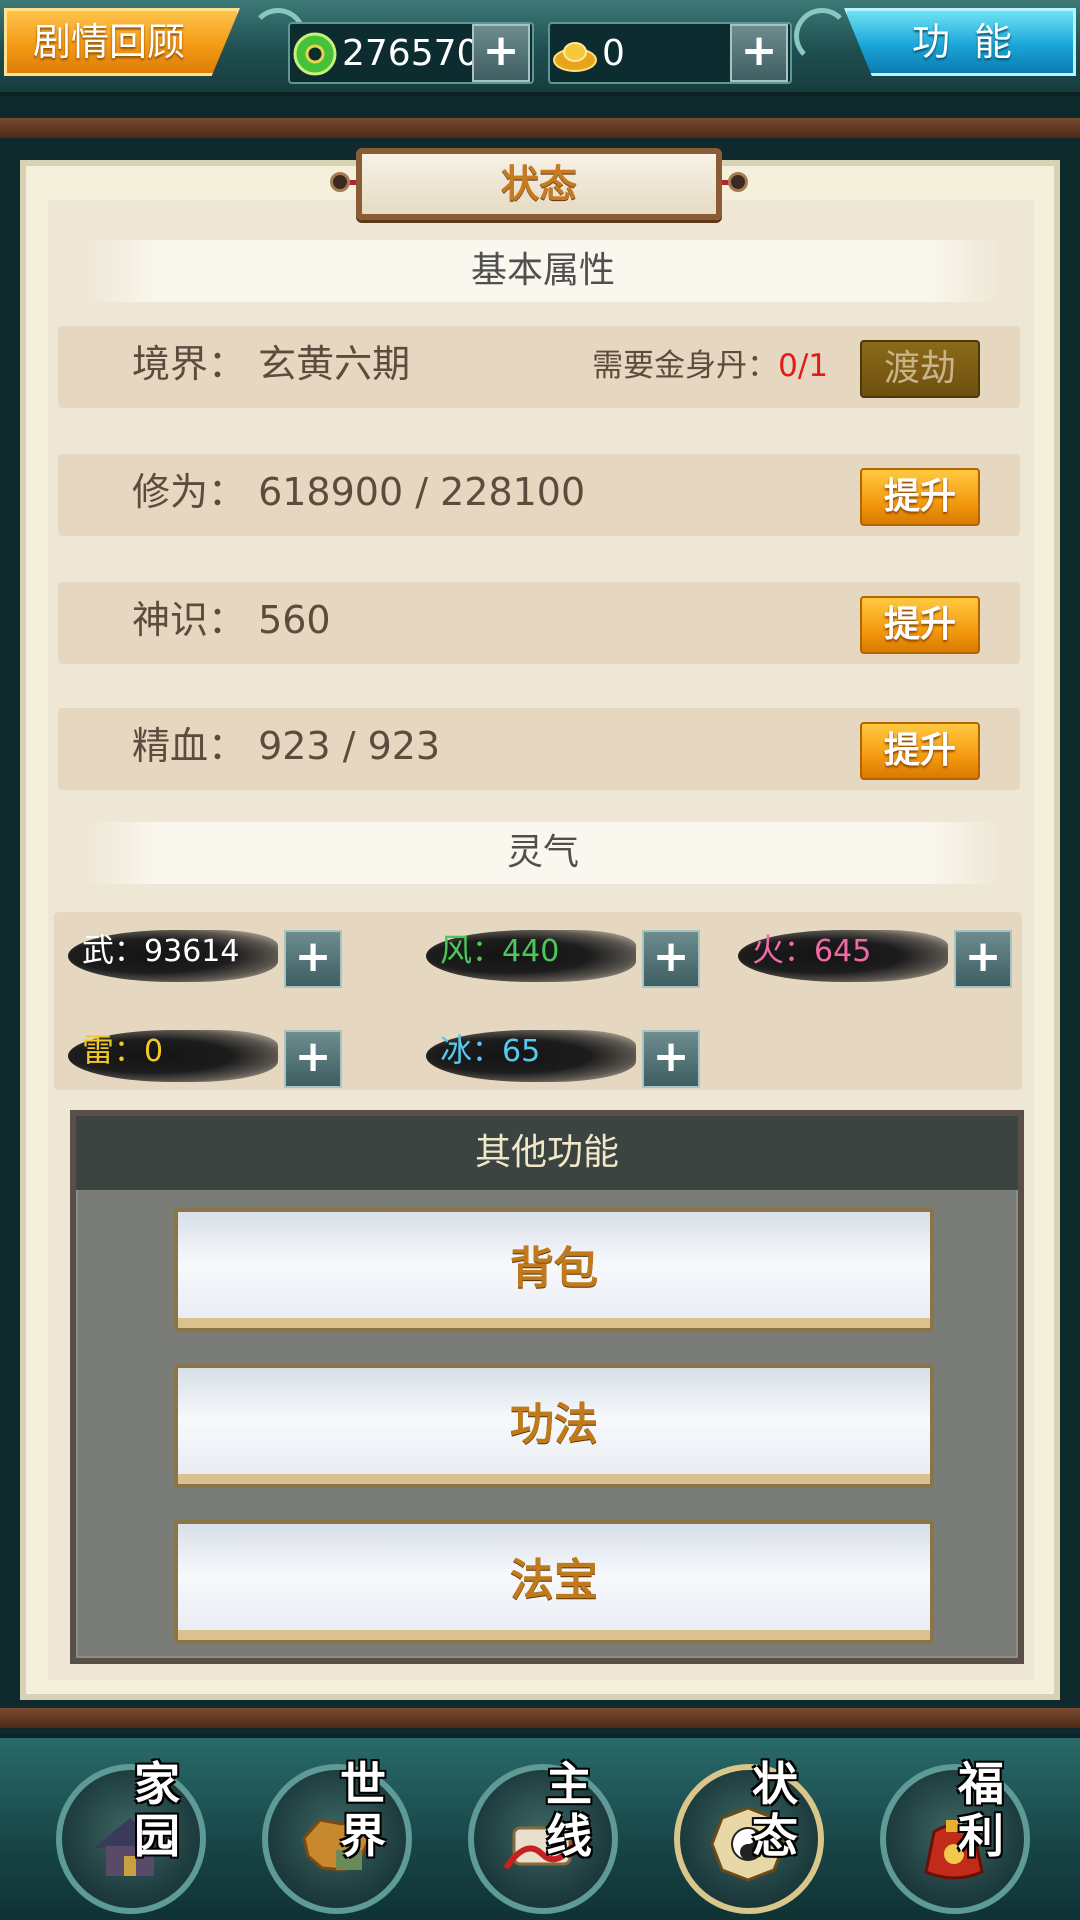  I want to click on essence-blood-label: 精血： 923 / 923, so click(286, 746).